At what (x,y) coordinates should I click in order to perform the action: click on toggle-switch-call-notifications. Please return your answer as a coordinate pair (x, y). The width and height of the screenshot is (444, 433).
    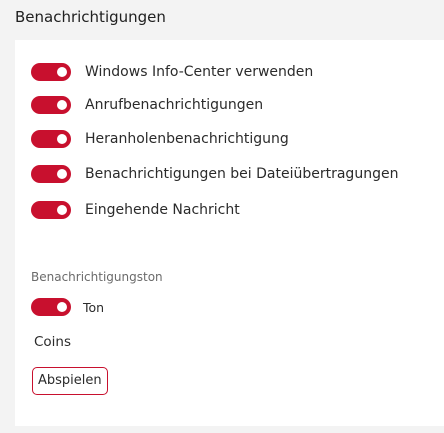
    Looking at the image, I should click on (51, 105).